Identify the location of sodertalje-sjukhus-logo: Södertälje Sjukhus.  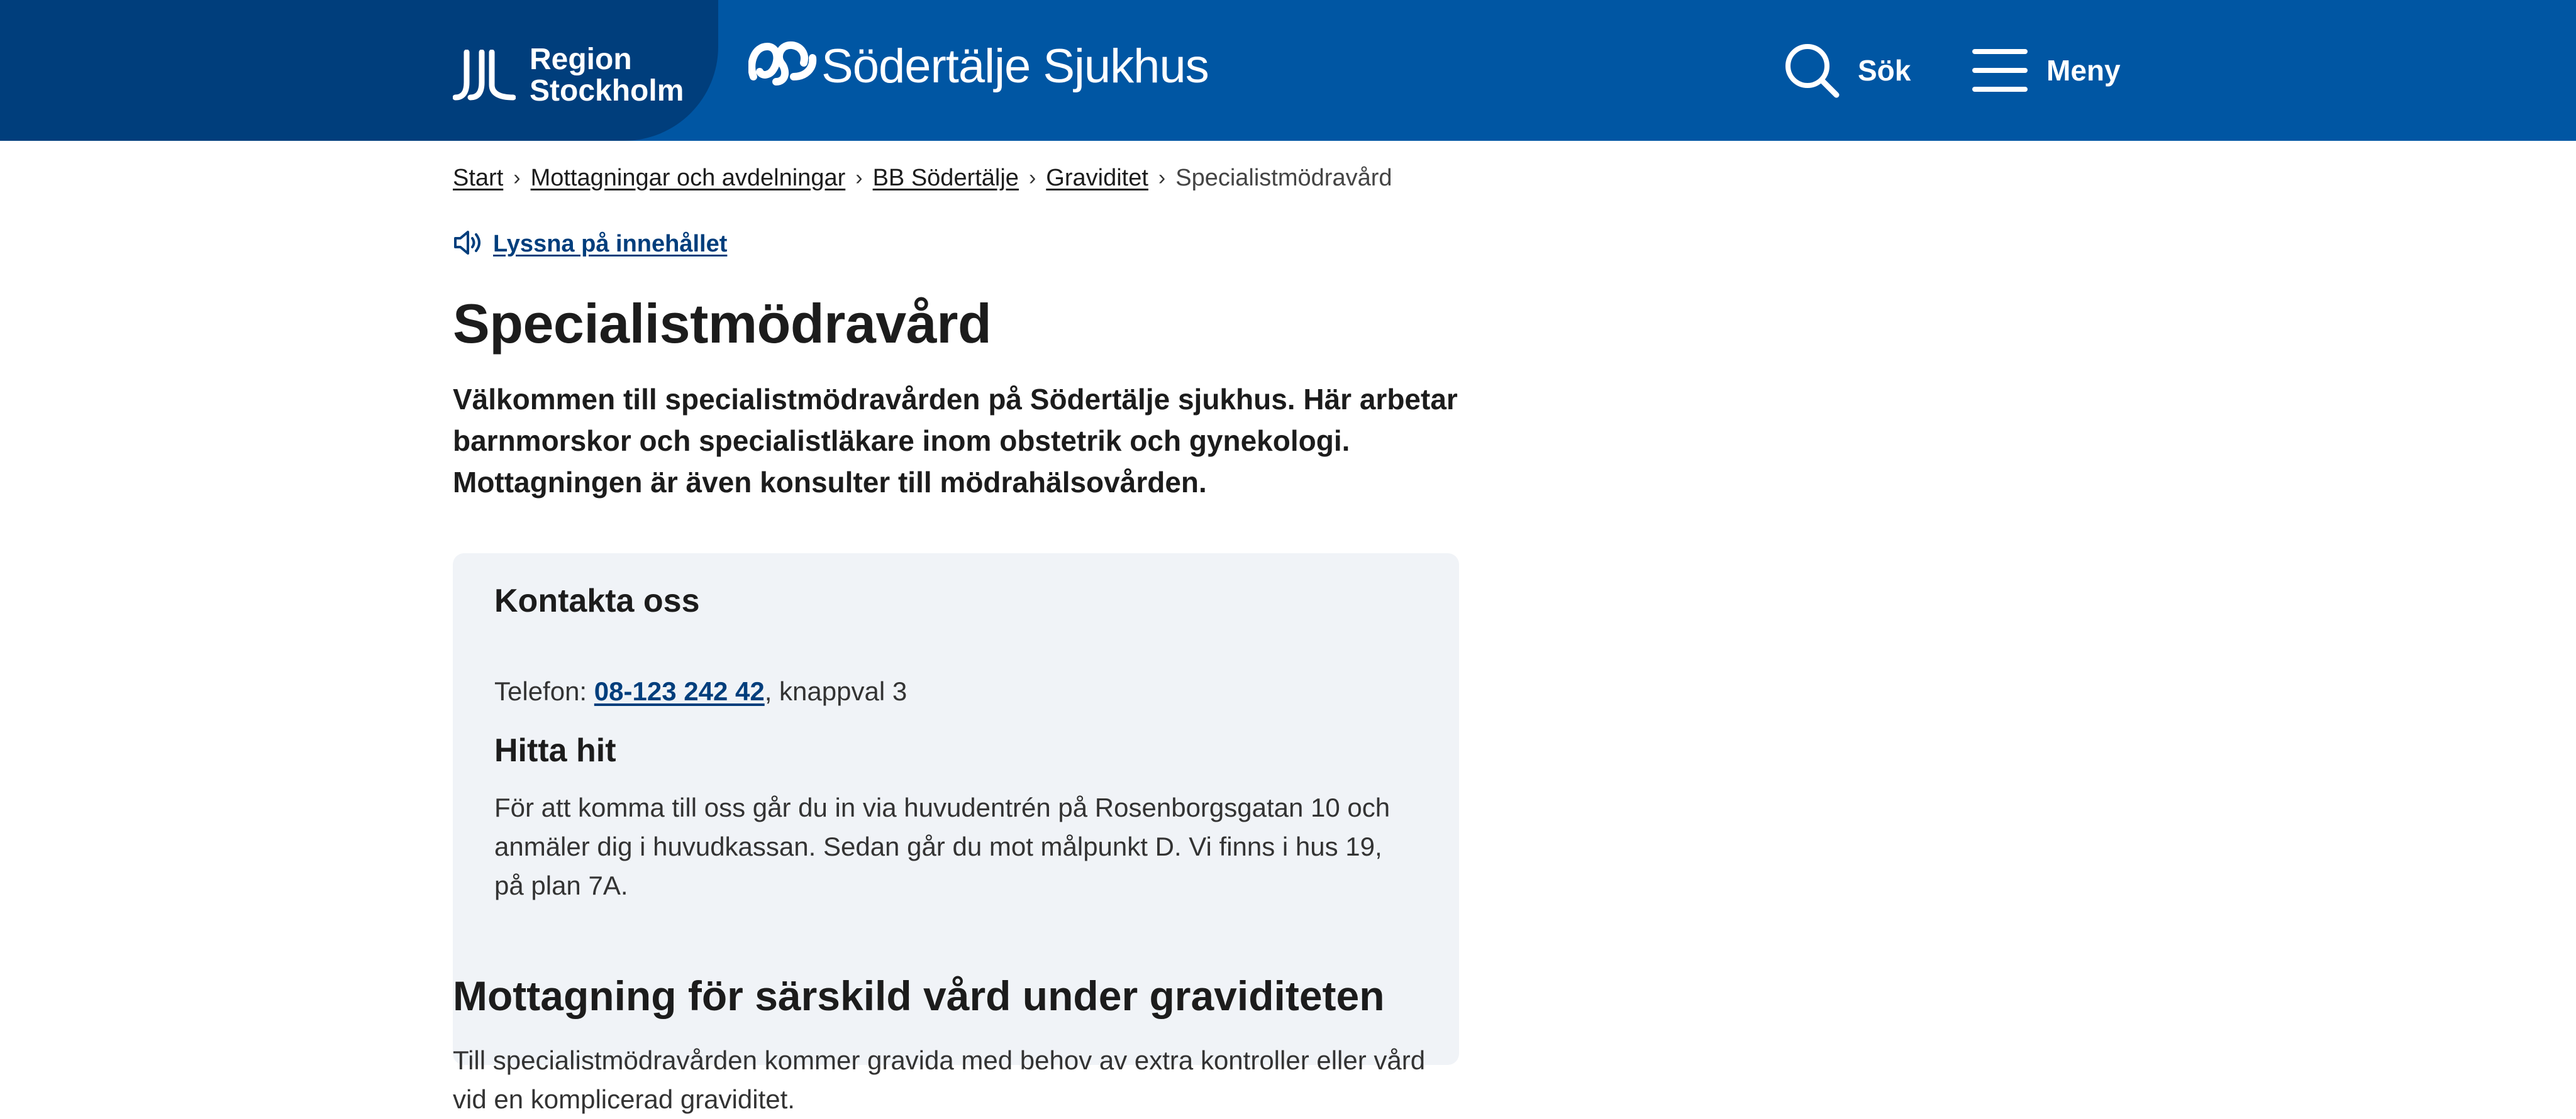
(978, 66).